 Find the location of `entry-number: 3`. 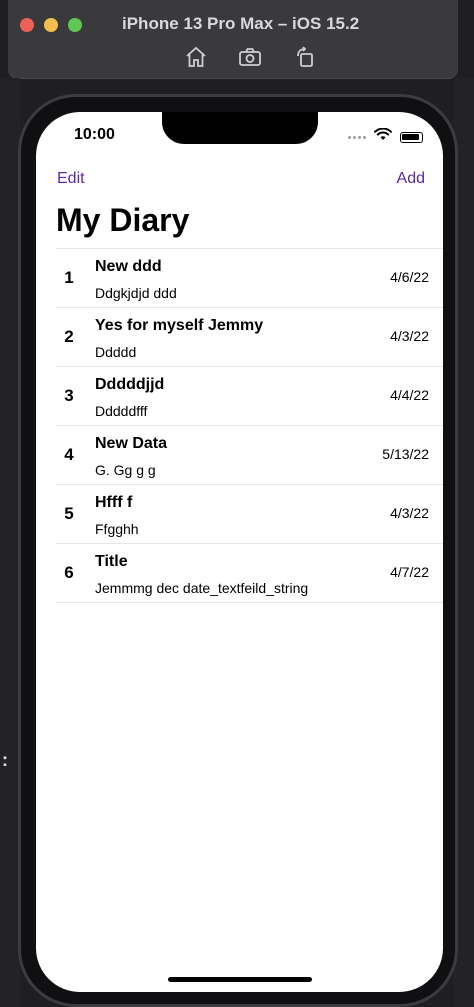

entry-number: 3 is located at coordinates (69, 395).